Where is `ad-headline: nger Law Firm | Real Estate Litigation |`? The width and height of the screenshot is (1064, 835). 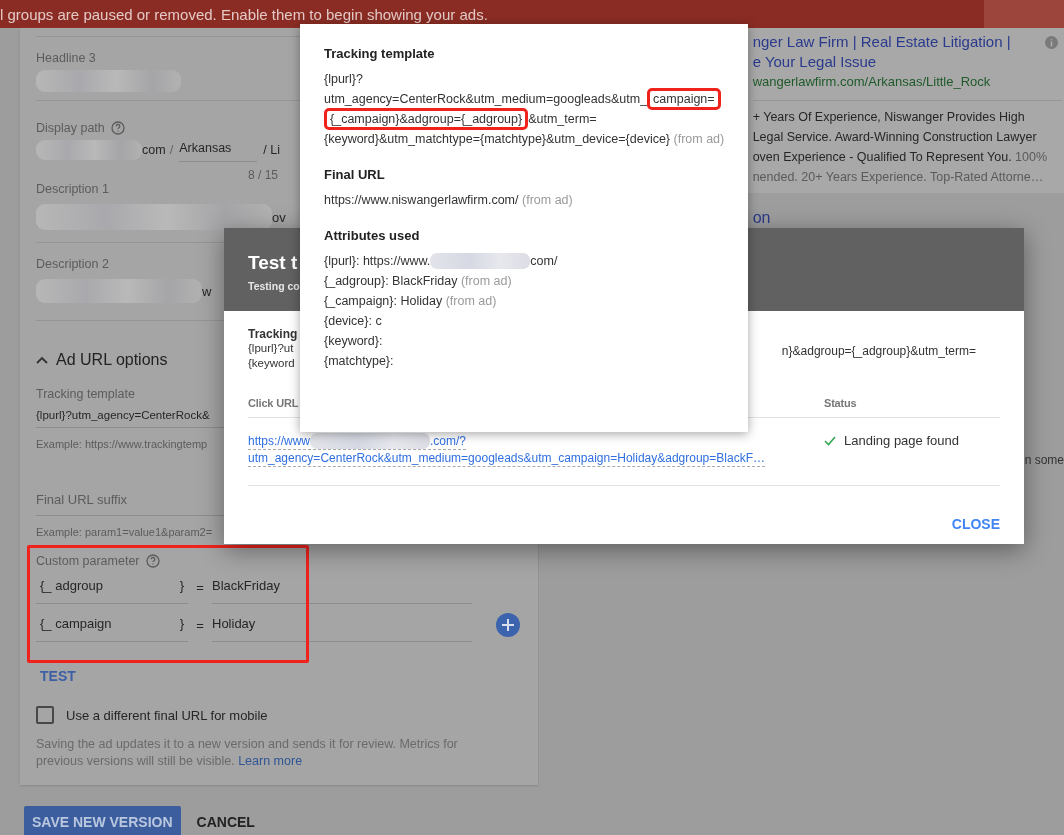
ad-headline: nger Law Firm | Real Estate Litigation | is located at coordinates (881, 42).